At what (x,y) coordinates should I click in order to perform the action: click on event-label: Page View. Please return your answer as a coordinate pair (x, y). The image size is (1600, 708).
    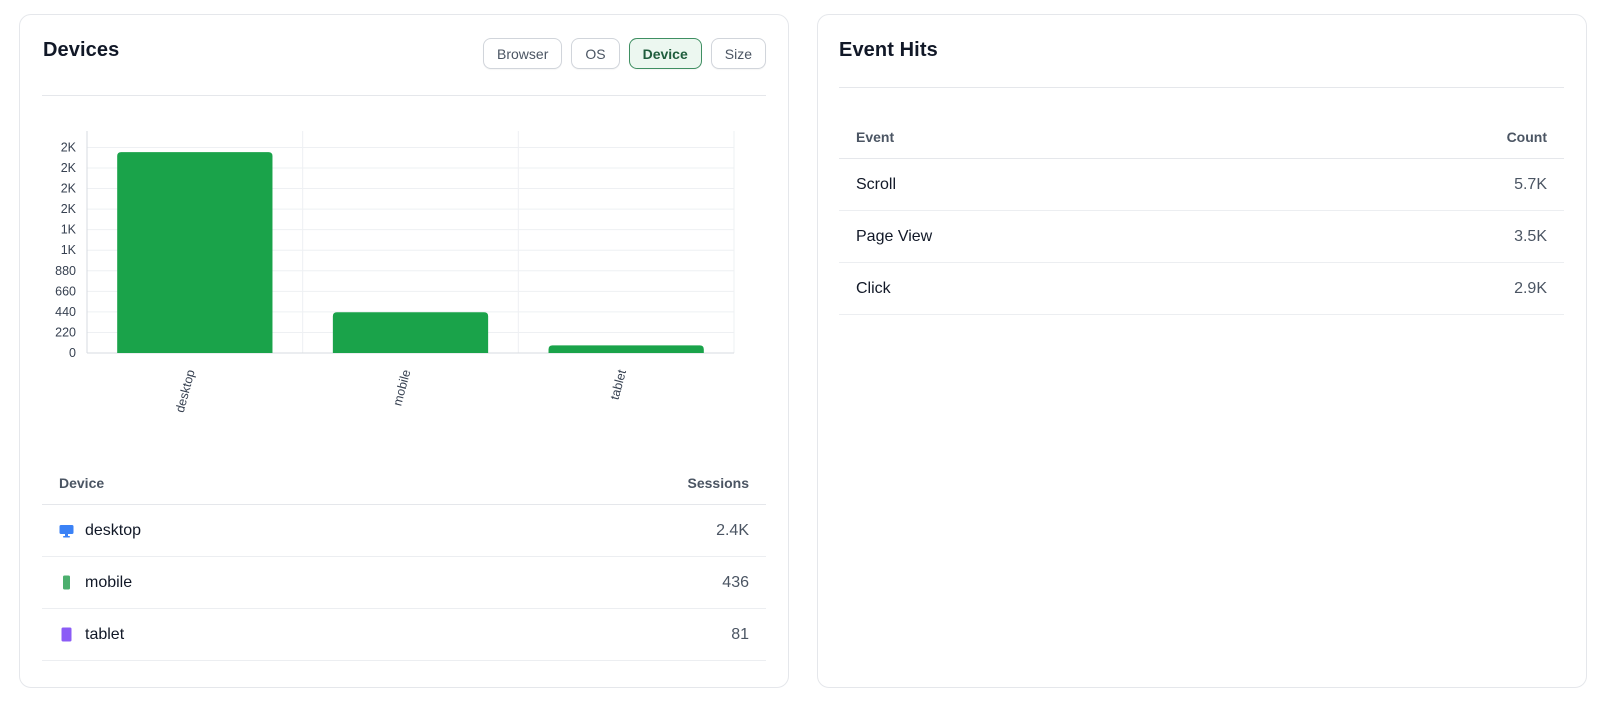
    Looking at the image, I should click on (894, 236).